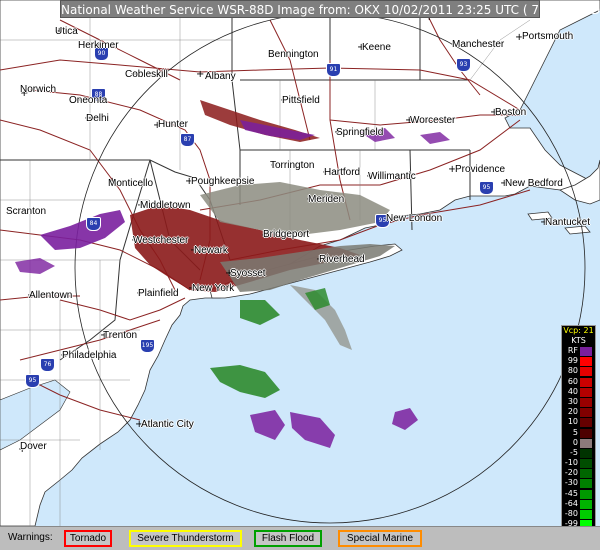 Image resolution: width=600 pixels, height=550 pixels. What do you see at coordinates (88, 100) in the screenshot?
I see `city-label: Oneonta` at bounding box center [88, 100].